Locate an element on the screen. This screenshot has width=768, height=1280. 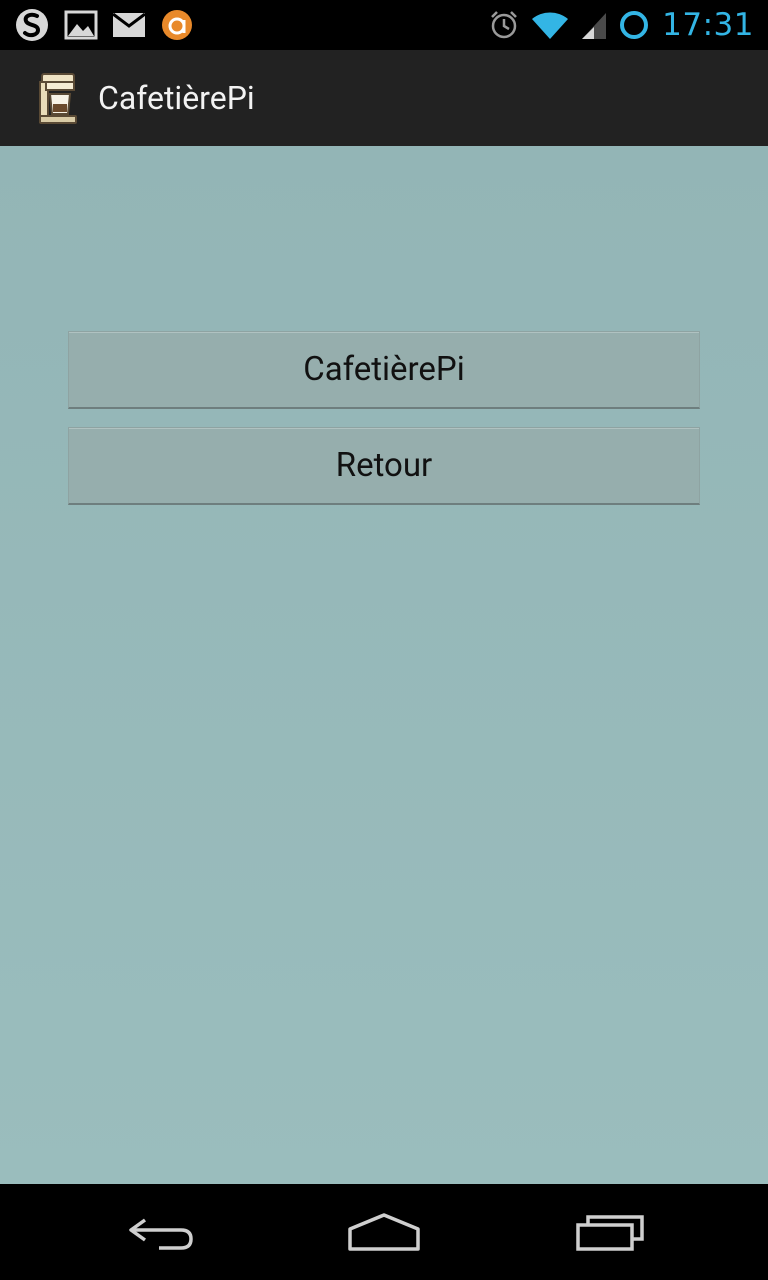
system-icons: 17:31 is located at coordinates (621, 25).